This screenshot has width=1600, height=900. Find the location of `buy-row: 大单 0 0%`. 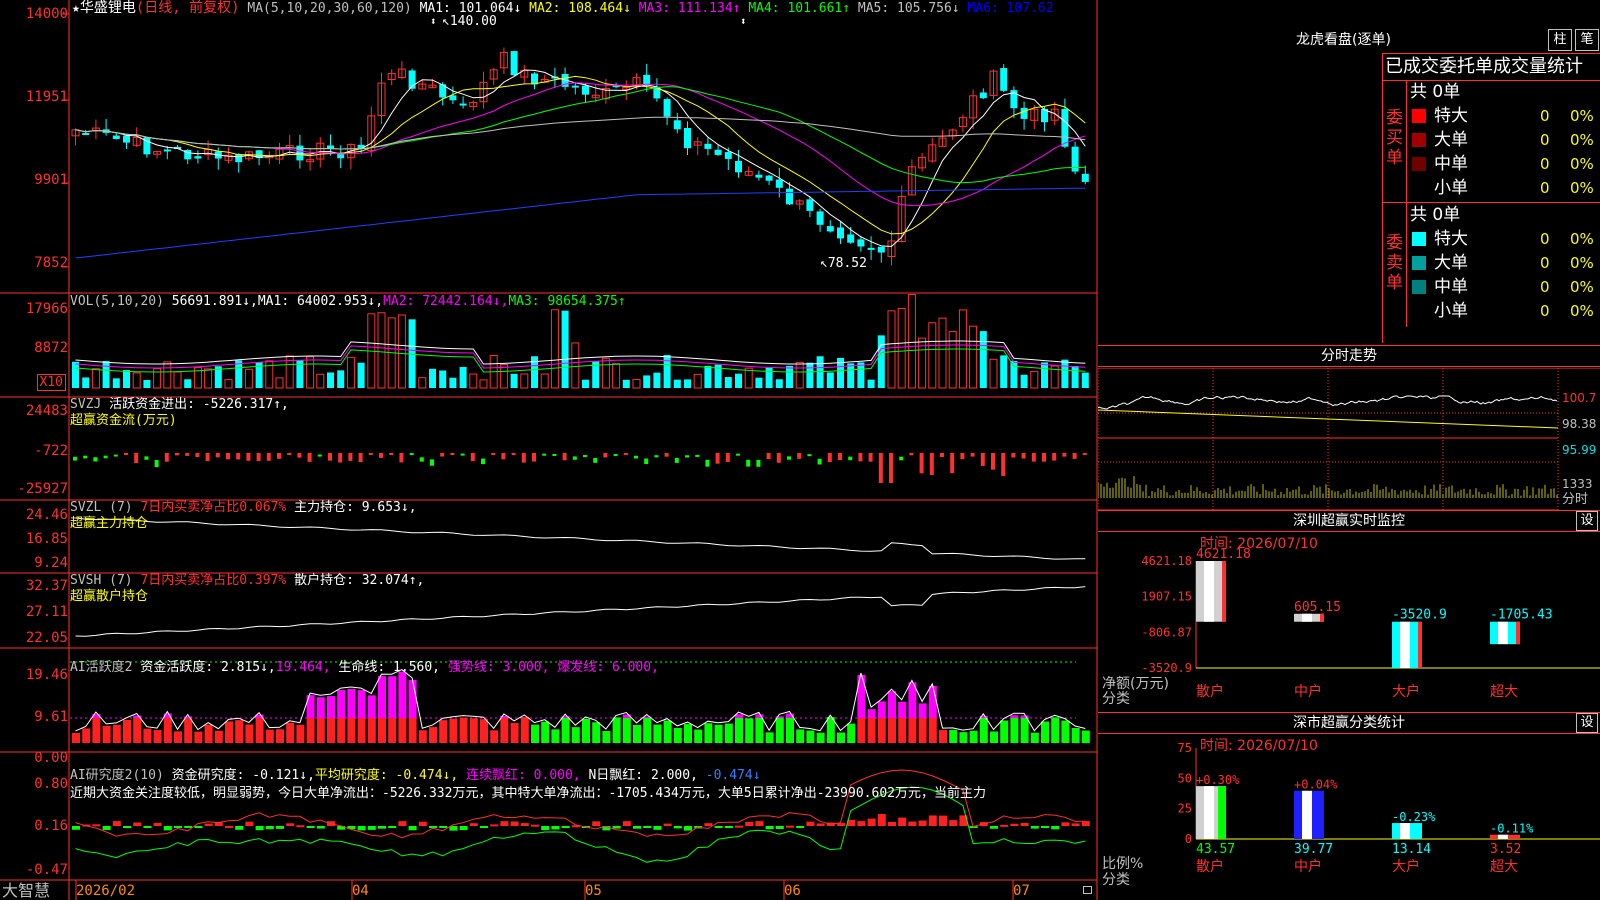

buy-row: 大单 0 0% is located at coordinates (1504, 140).